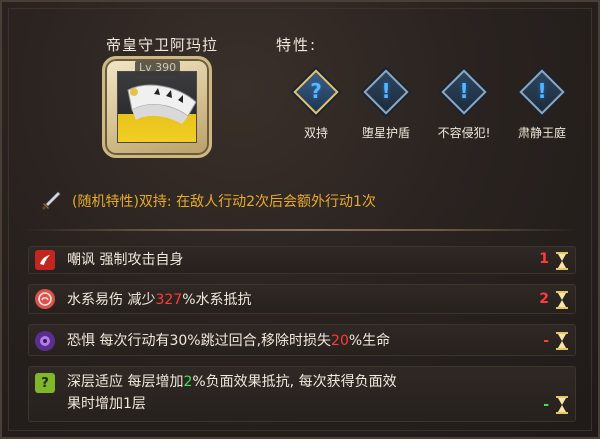 The image size is (600, 439). What do you see at coordinates (385, 133) in the screenshot?
I see `trait-name: 堕星护盾` at bounding box center [385, 133].